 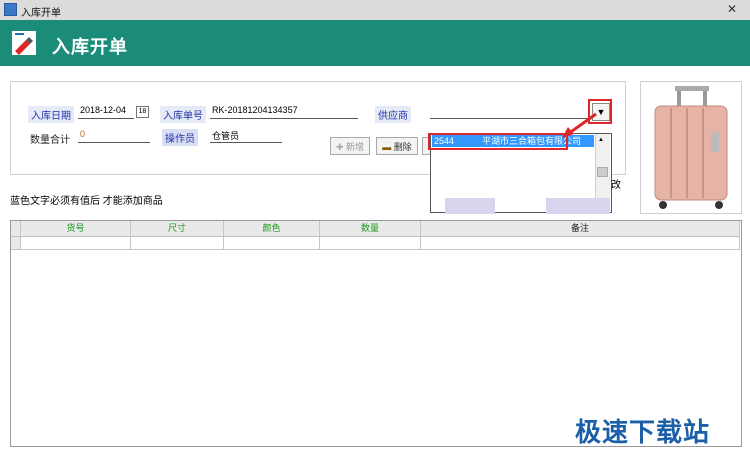 I want to click on operator-value: 仓管员, so click(x=226, y=136).